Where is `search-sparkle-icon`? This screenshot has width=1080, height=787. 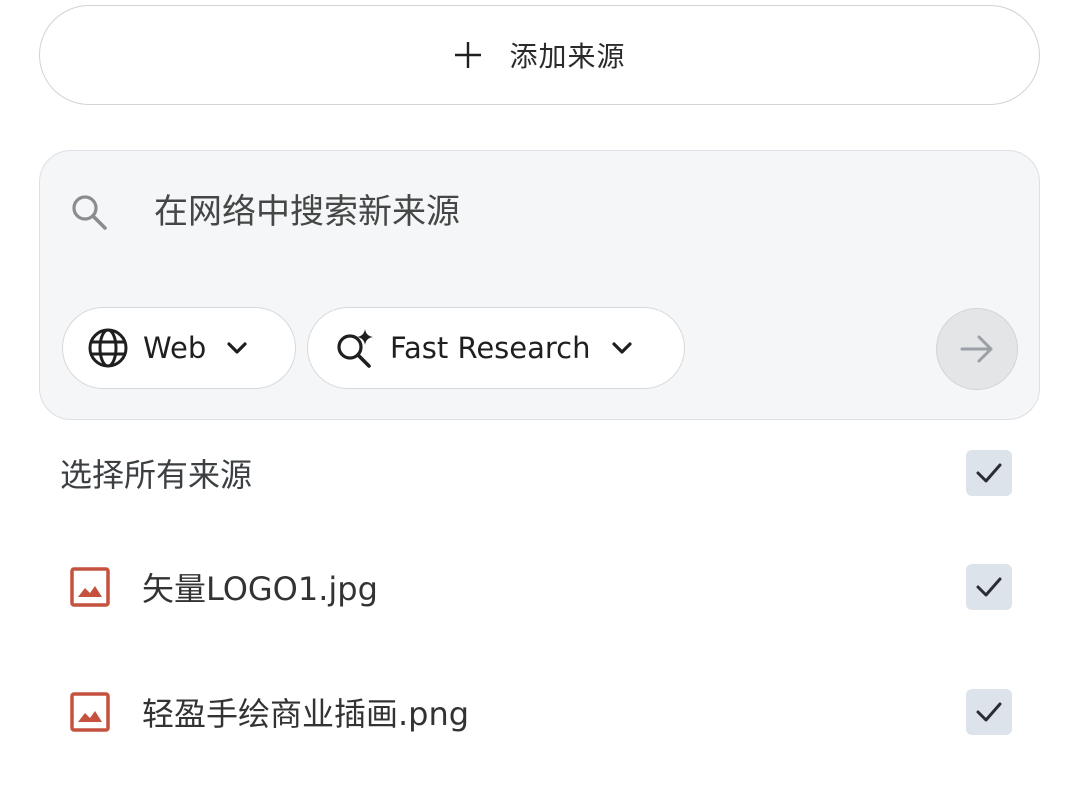
search-sparkle-icon is located at coordinates (355, 348).